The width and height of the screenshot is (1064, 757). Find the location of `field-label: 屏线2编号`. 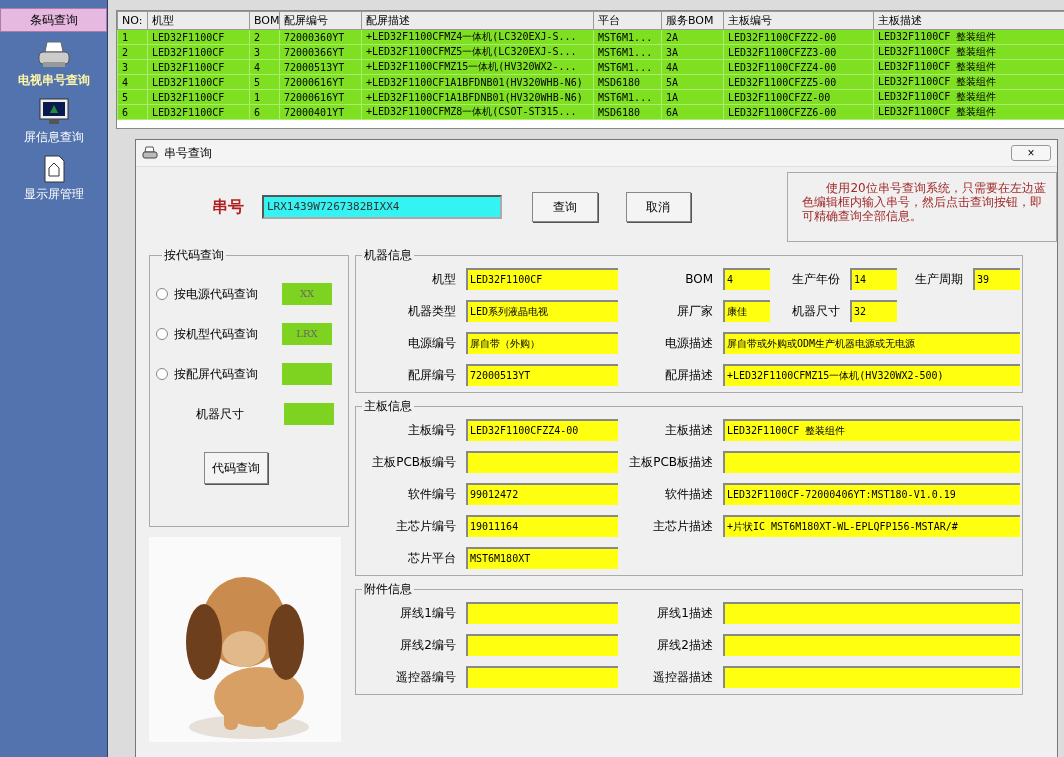

field-label: 屏线2编号 is located at coordinates (427, 645).